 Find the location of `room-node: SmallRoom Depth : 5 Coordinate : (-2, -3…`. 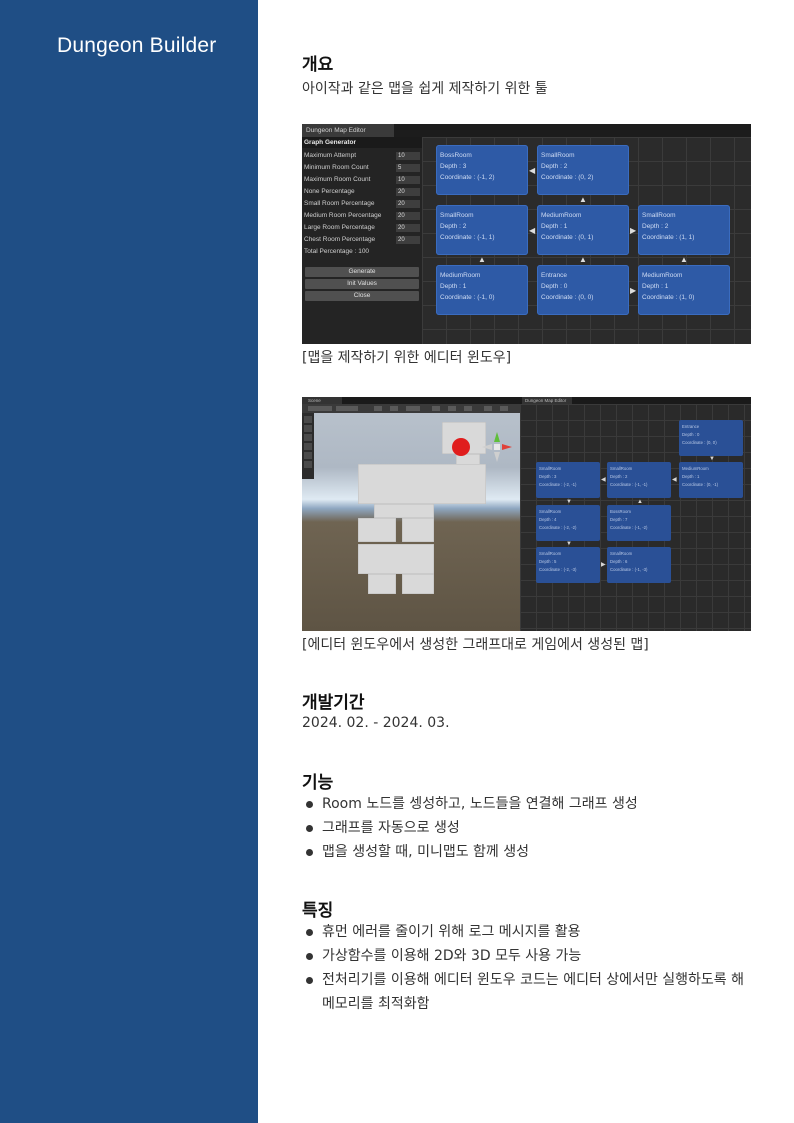

room-node: SmallRoom Depth : 5 Coordinate : (-2, -3… is located at coordinates (568, 565).